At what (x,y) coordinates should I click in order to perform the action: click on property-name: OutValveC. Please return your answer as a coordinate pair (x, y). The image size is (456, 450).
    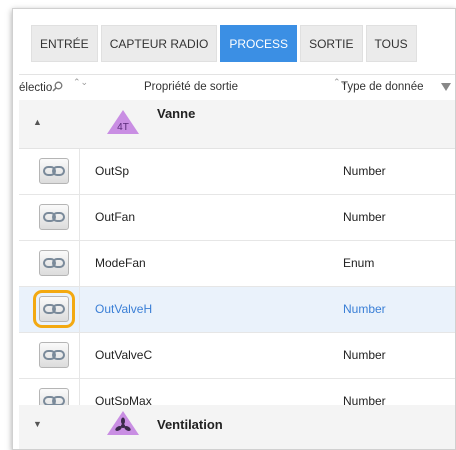
    Looking at the image, I should click on (124, 355).